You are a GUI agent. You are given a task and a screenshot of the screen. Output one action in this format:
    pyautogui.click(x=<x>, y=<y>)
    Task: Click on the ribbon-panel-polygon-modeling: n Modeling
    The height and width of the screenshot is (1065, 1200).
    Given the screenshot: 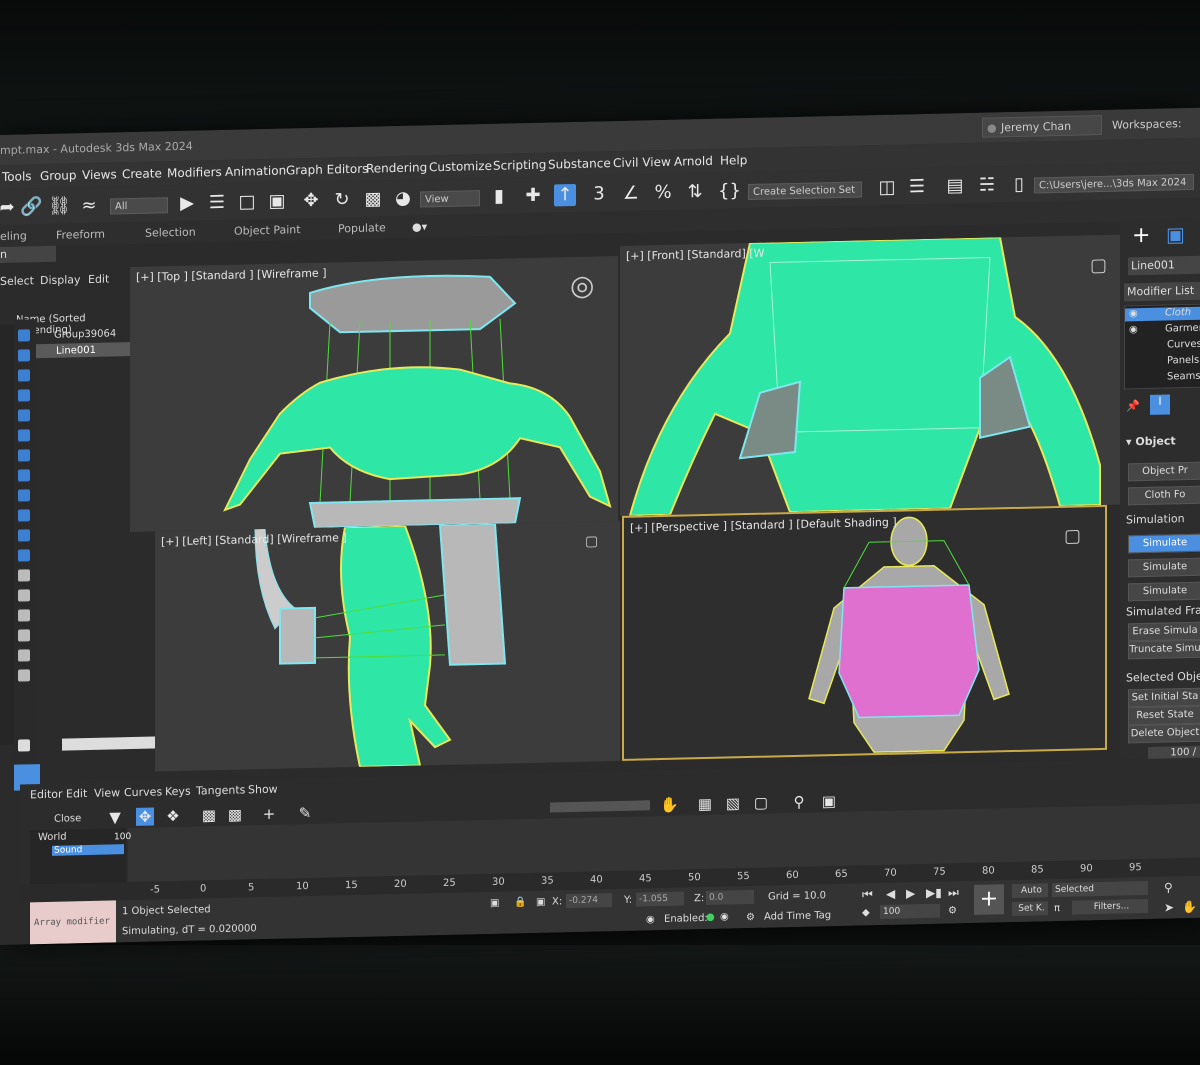 What is the action you would take?
    pyautogui.click(x=28, y=261)
    